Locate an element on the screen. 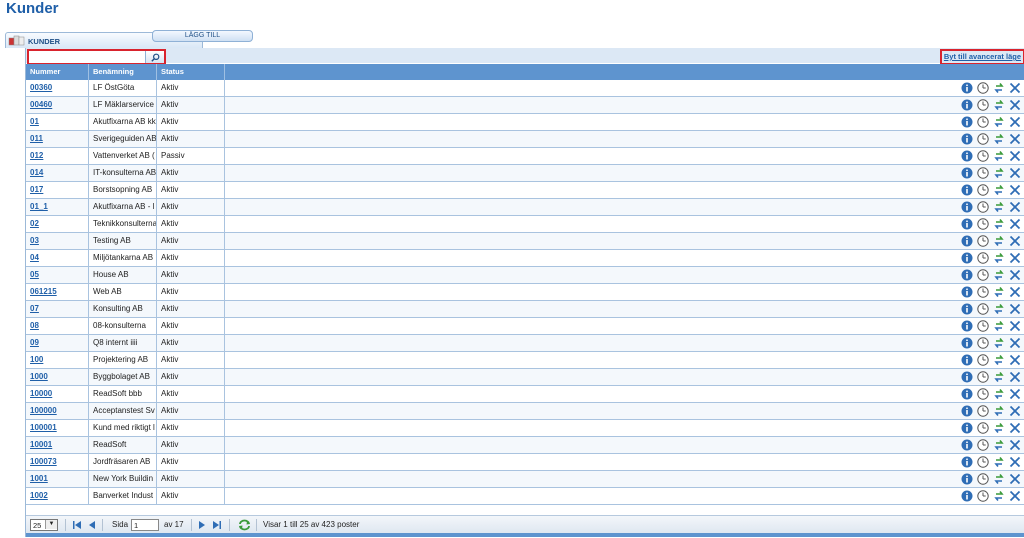 This screenshot has height=538, width=1024. customer-number-link: 100000 is located at coordinates (43, 410).